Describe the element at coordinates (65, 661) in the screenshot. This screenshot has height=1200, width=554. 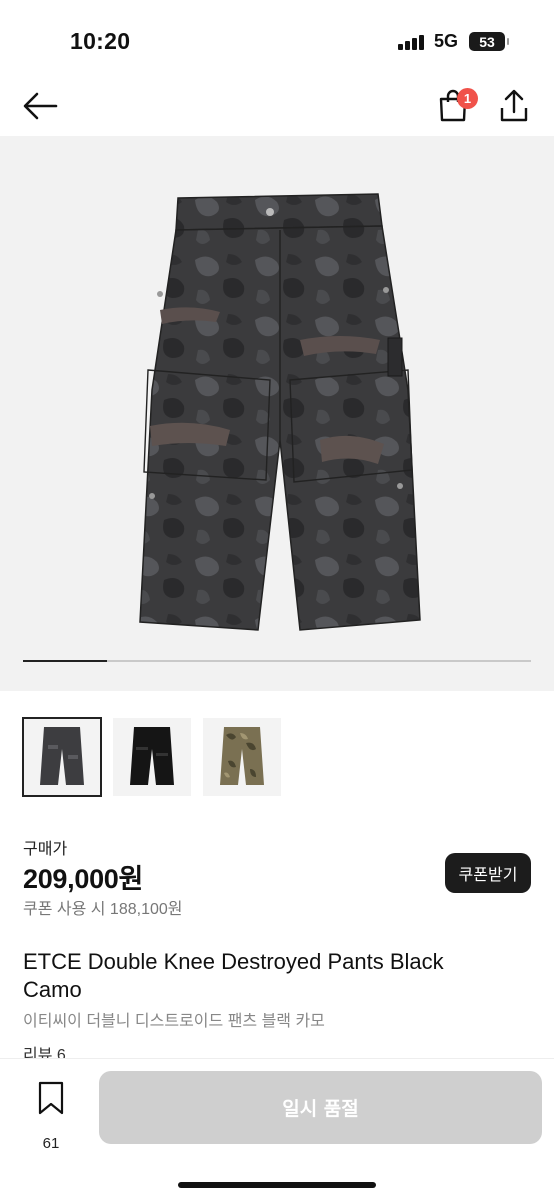
I see `gallery-progress-fill` at that location.